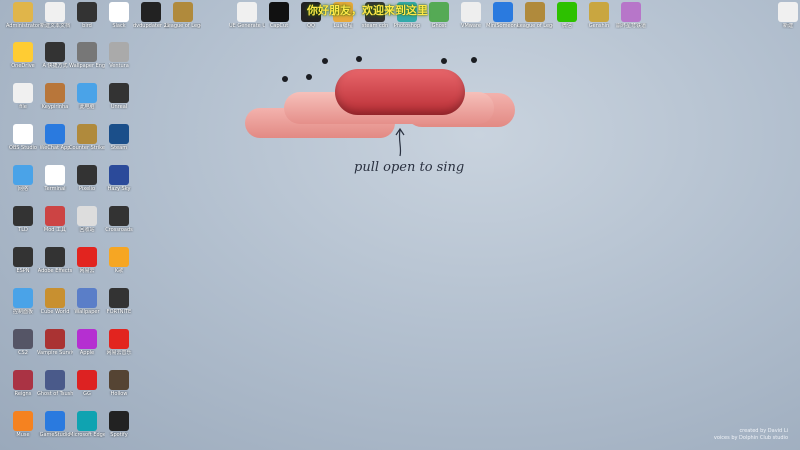  Describe the element at coordinates (54, 26) in the screenshot. I see `desktop-icon-label: 新建文本文档` at that location.